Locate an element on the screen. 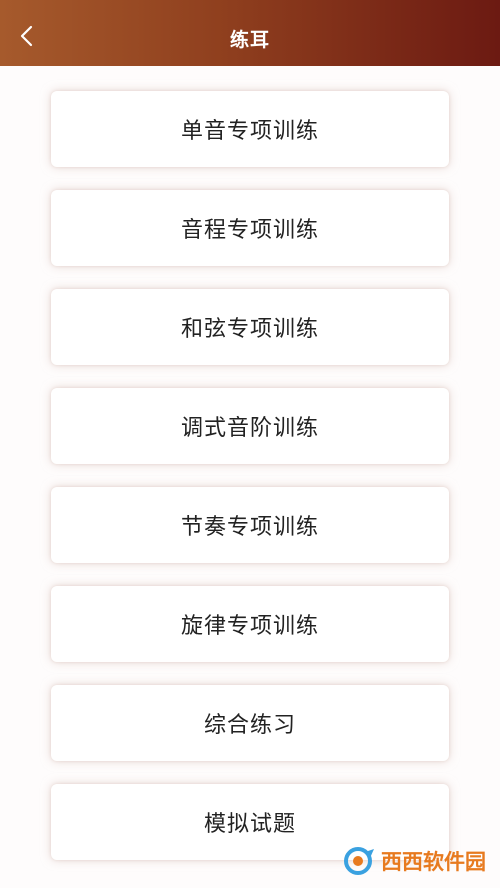 The width and height of the screenshot is (500, 888). site-watermark: 西西软件园 is located at coordinates (414, 861).